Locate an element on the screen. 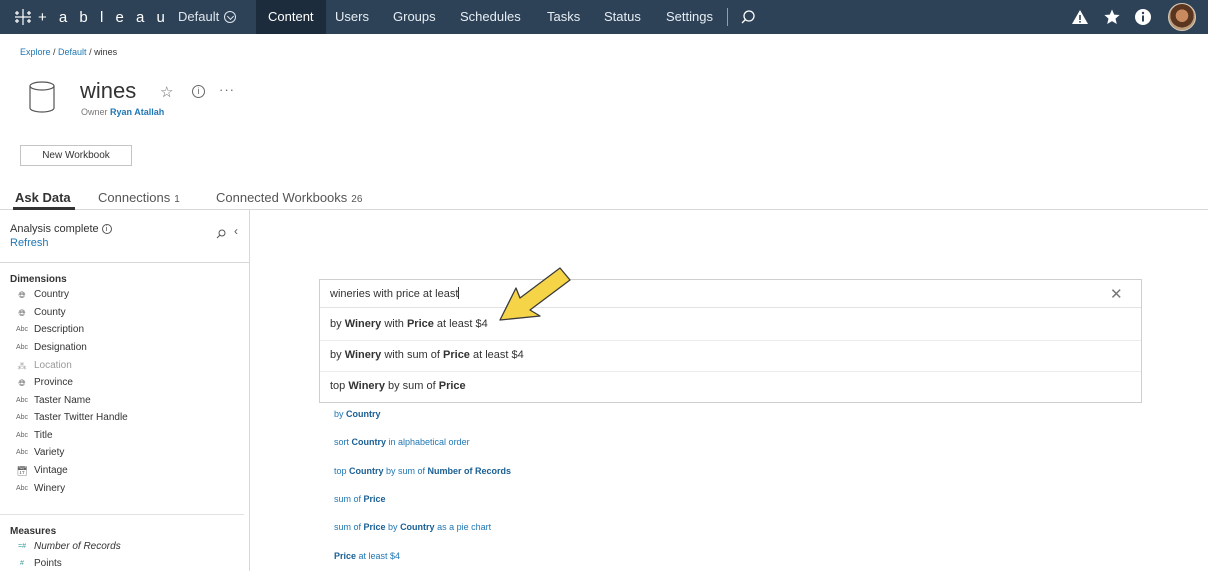  field-item: Abc Description is located at coordinates (47, 330).